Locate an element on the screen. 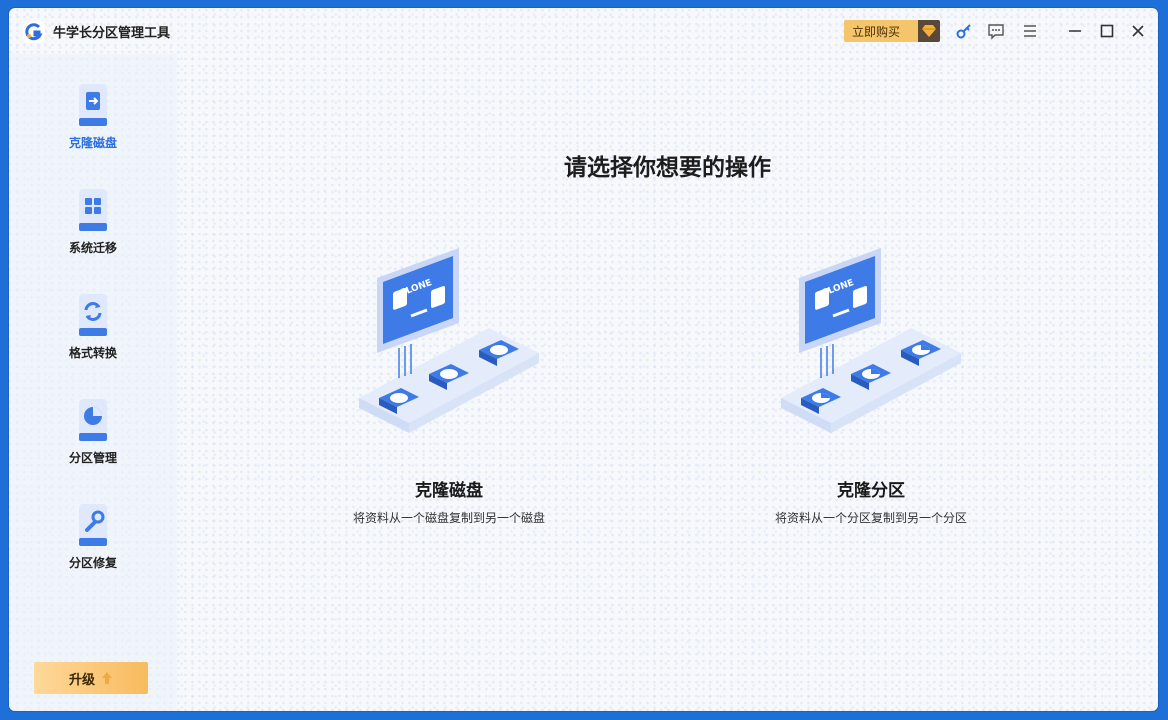 This screenshot has width=1168, height=720. sidebar-item-label: 系统迁移 is located at coordinates (92, 248).